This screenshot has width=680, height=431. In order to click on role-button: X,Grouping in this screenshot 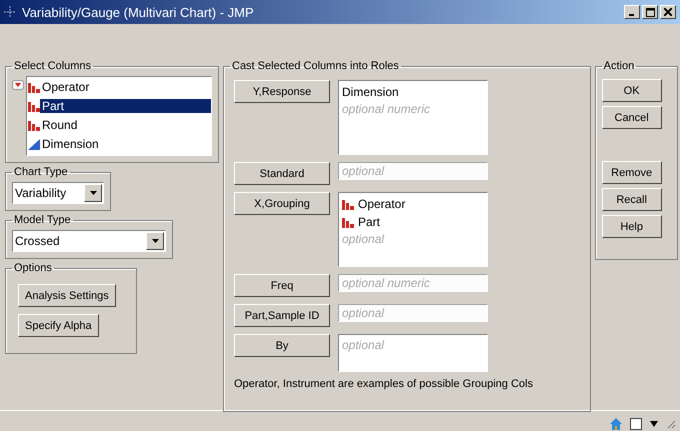, I will do `click(282, 203)`.